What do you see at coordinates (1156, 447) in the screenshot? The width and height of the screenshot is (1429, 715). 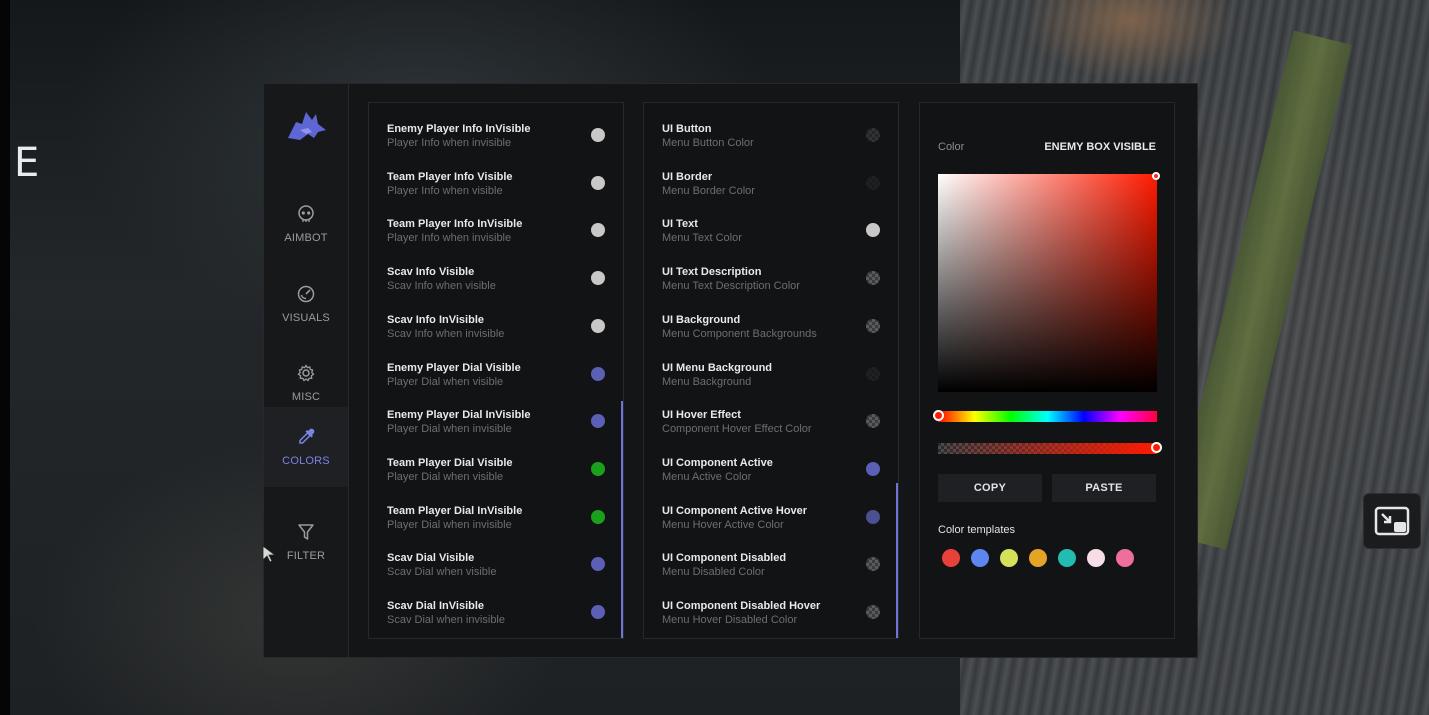 I see `alpha-handle` at bounding box center [1156, 447].